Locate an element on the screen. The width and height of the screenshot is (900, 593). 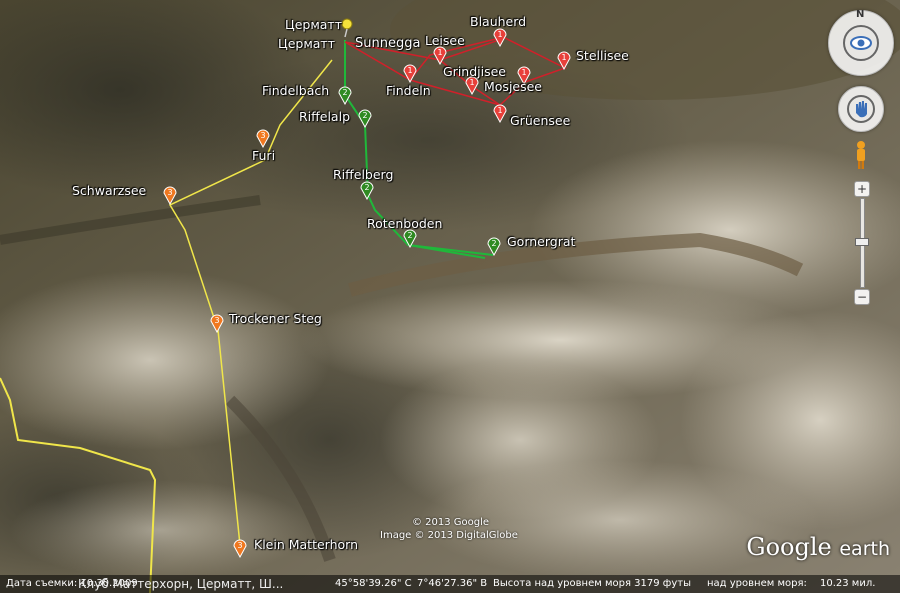
latitude-readout: 45°58'39.26" С is located at coordinates (373, 583).